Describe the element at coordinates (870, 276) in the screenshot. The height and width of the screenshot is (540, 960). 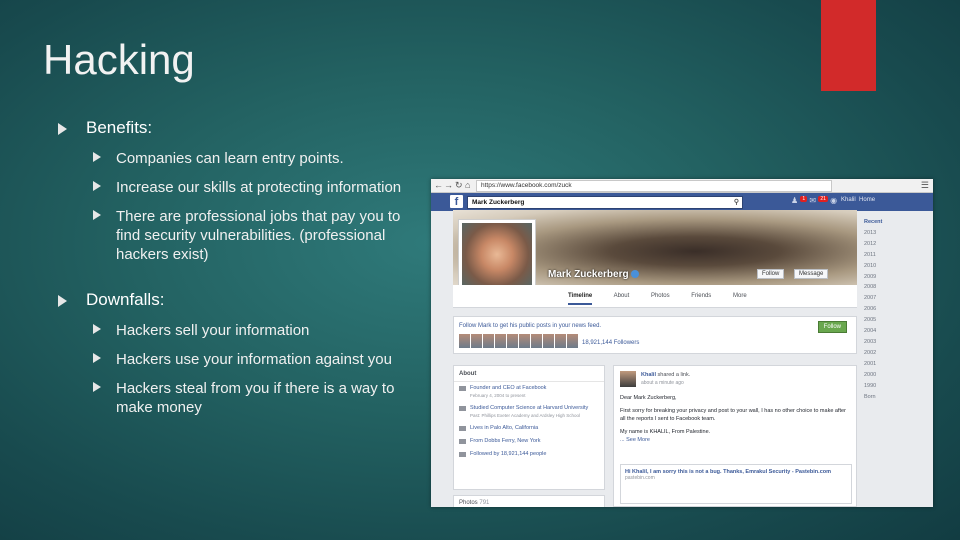
I see `year-item: 2009` at that location.